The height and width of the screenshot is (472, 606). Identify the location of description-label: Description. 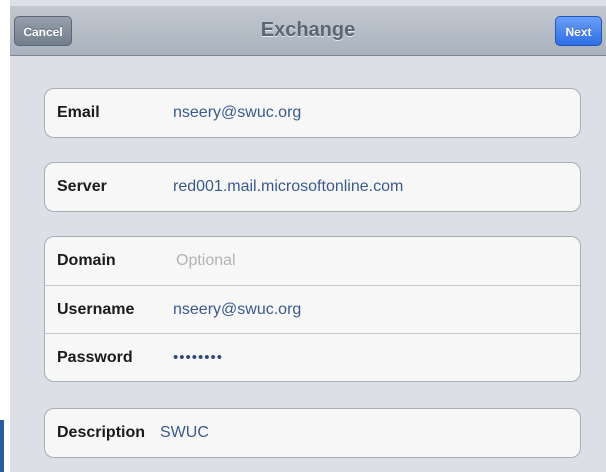
(101, 432).